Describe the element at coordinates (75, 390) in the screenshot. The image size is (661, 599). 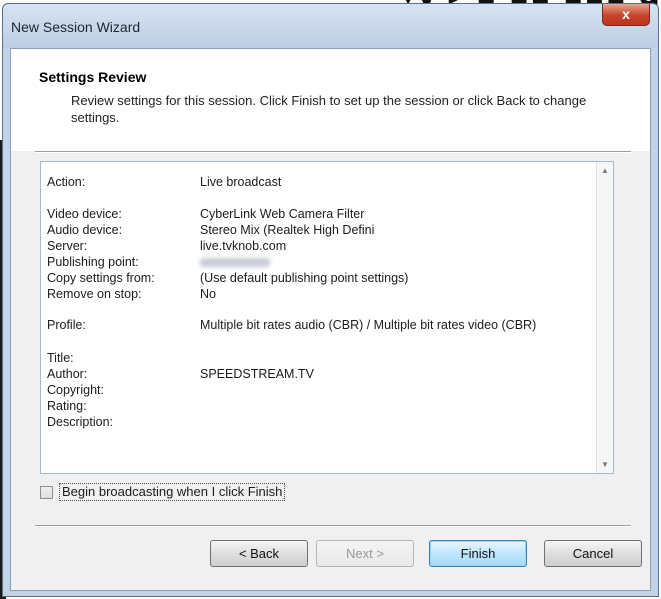
I see `review-key: Copyright:` at that location.